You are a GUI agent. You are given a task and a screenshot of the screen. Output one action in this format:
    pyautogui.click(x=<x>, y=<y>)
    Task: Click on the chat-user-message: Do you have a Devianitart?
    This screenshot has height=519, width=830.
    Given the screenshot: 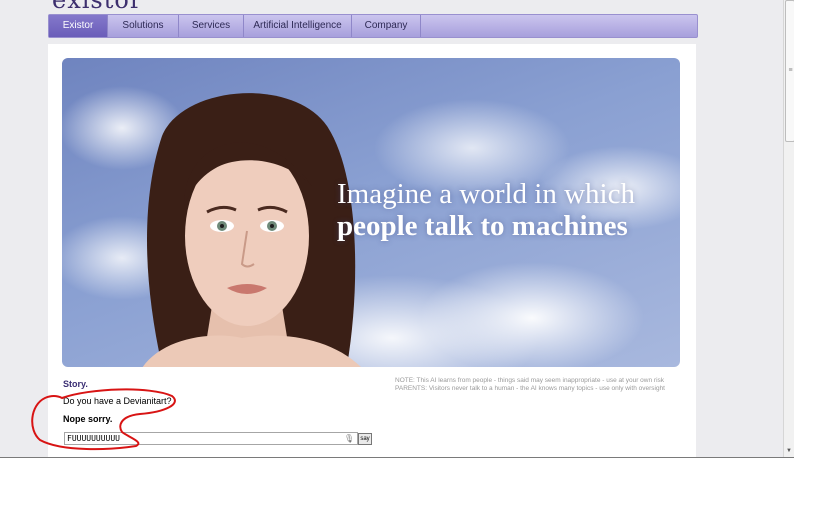 What is the action you would take?
    pyautogui.click(x=117, y=401)
    